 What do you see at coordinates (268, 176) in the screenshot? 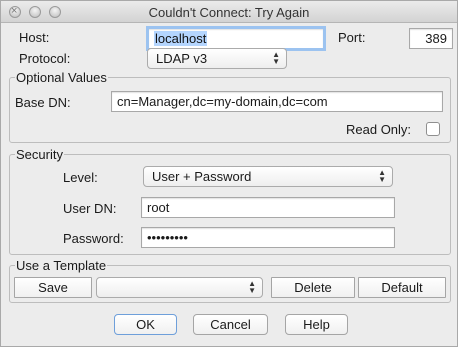
I see `security-level-popup: User + Password ▲ ▼` at bounding box center [268, 176].